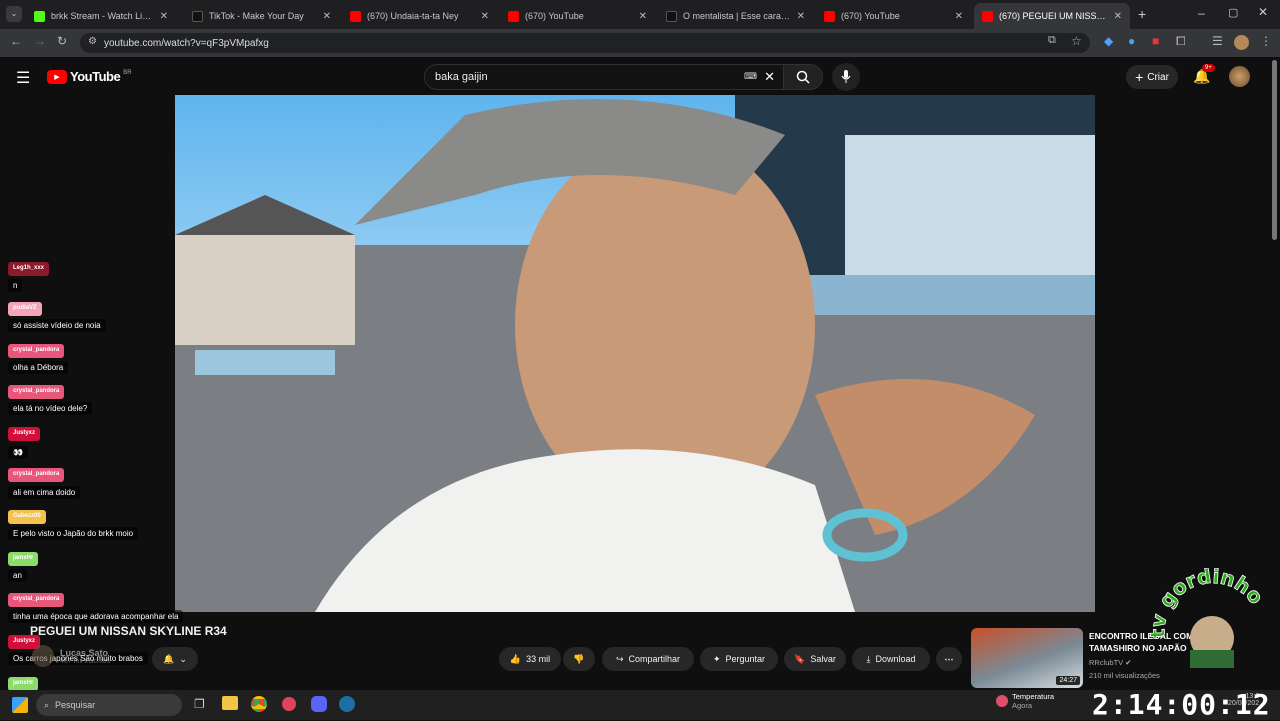 The image size is (1280, 721). Describe the element at coordinates (40, 41) in the screenshot. I see `forward-icon: →` at that location.